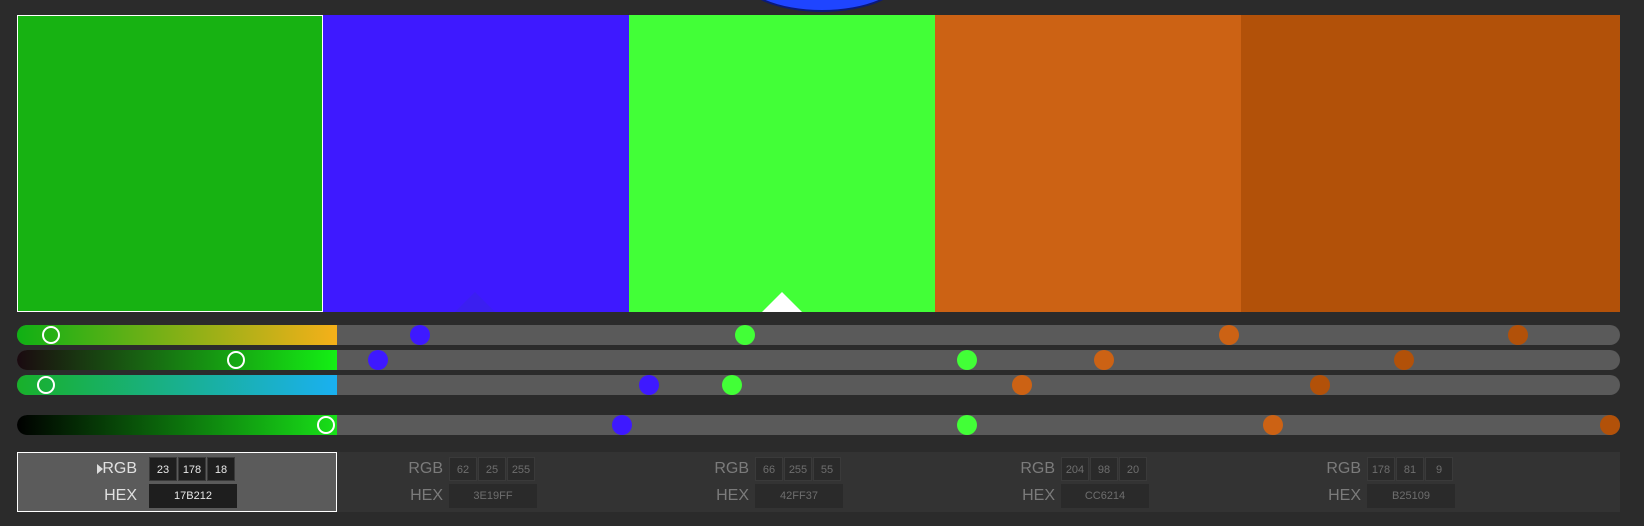  I want to click on rgb-b-field: 255, so click(521, 469).